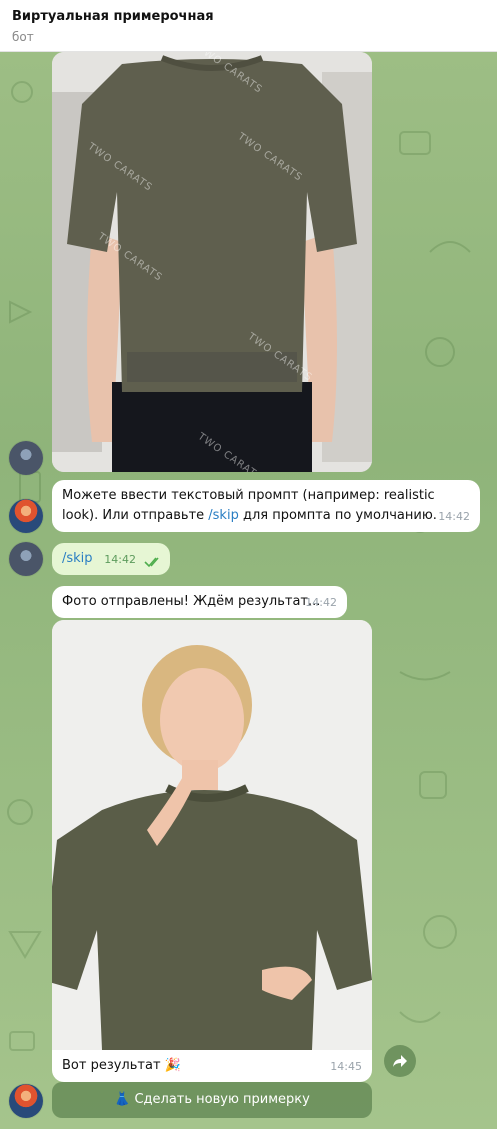  What do you see at coordinates (212, 1100) in the screenshot?
I see `new-try-on-button: 👗 Сделать новую примерку` at bounding box center [212, 1100].